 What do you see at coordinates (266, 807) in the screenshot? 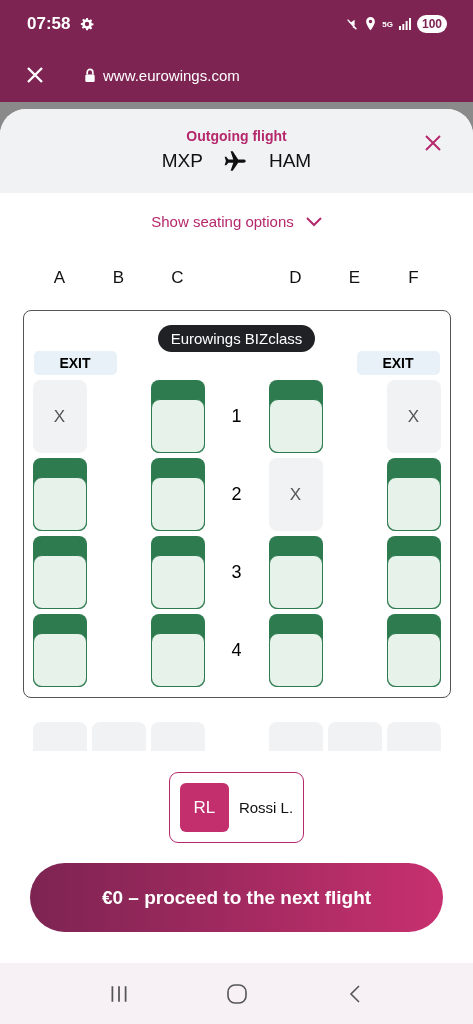
I see `passenger-name: Rossi L.` at bounding box center [266, 807].